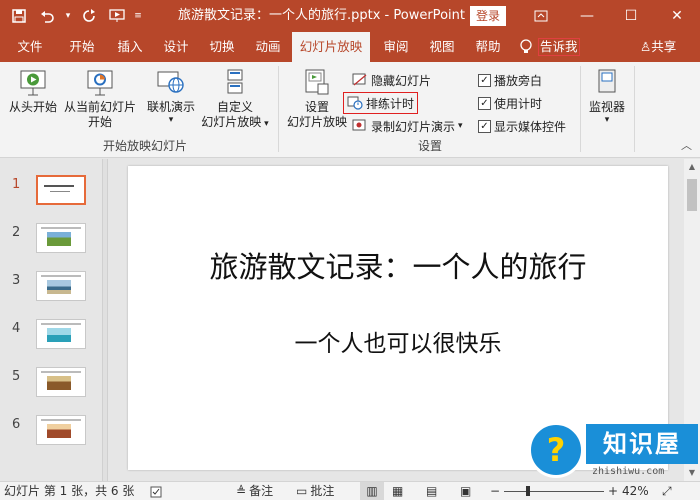  Describe the element at coordinates (302, 491) in the screenshot. I see `comment-icon: ▭` at that location.